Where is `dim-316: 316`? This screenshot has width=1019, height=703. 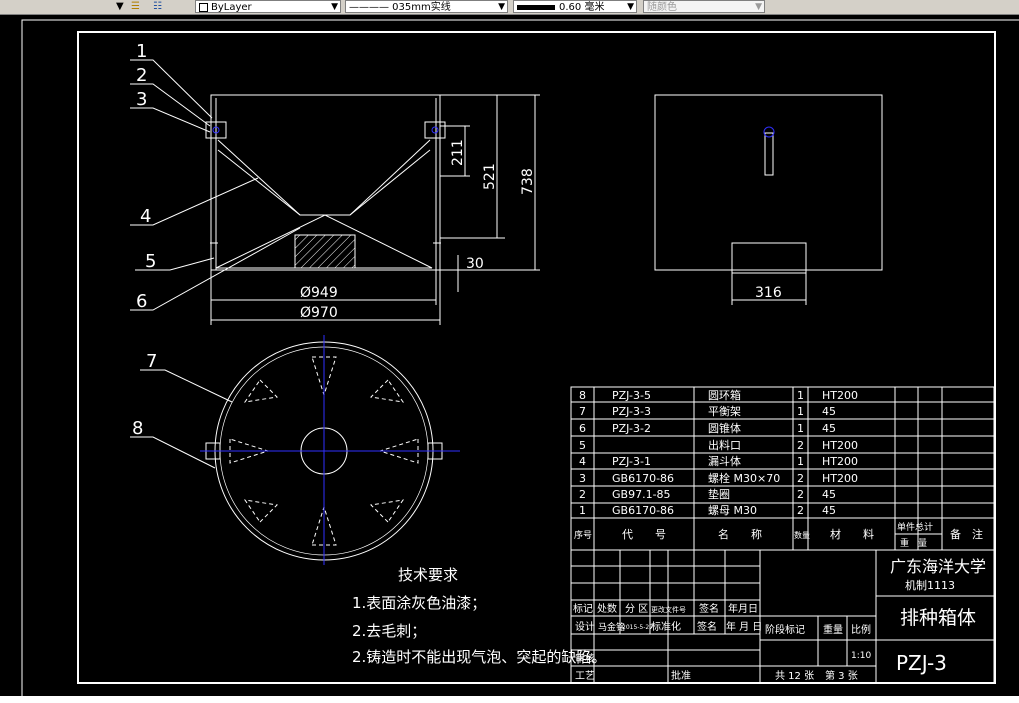 dim-316: 316 is located at coordinates (768, 293).